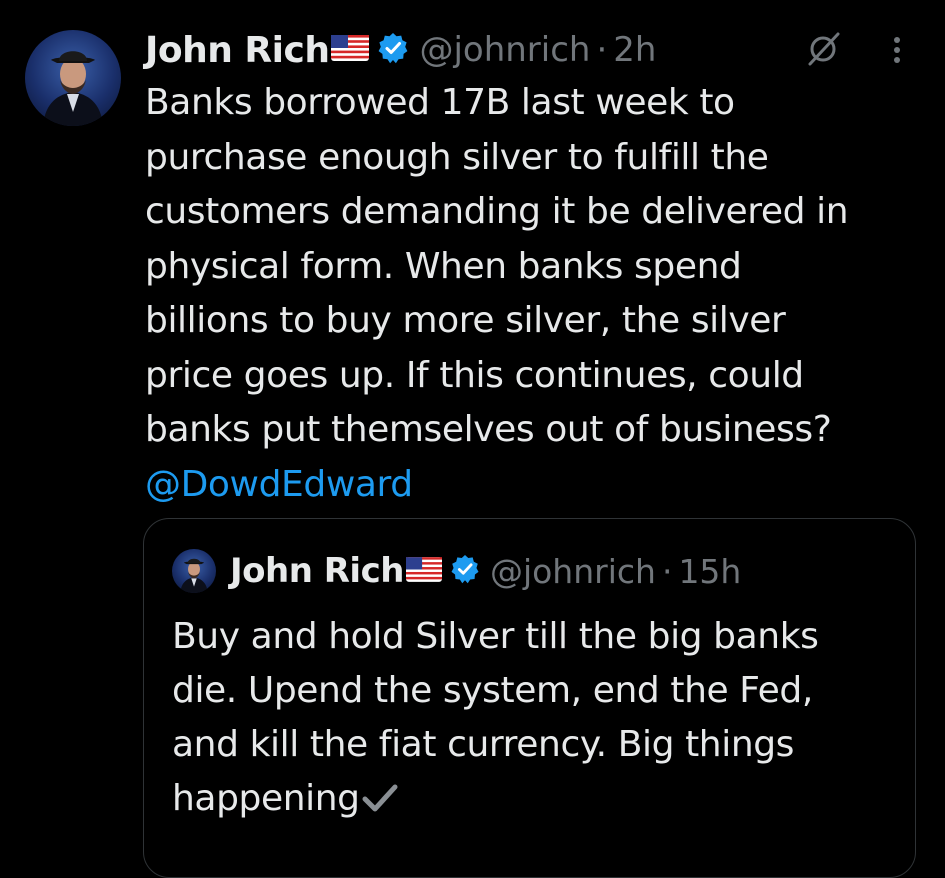 This screenshot has width=945, height=878. What do you see at coordinates (897, 50) in the screenshot?
I see `more-options-icon` at bounding box center [897, 50].